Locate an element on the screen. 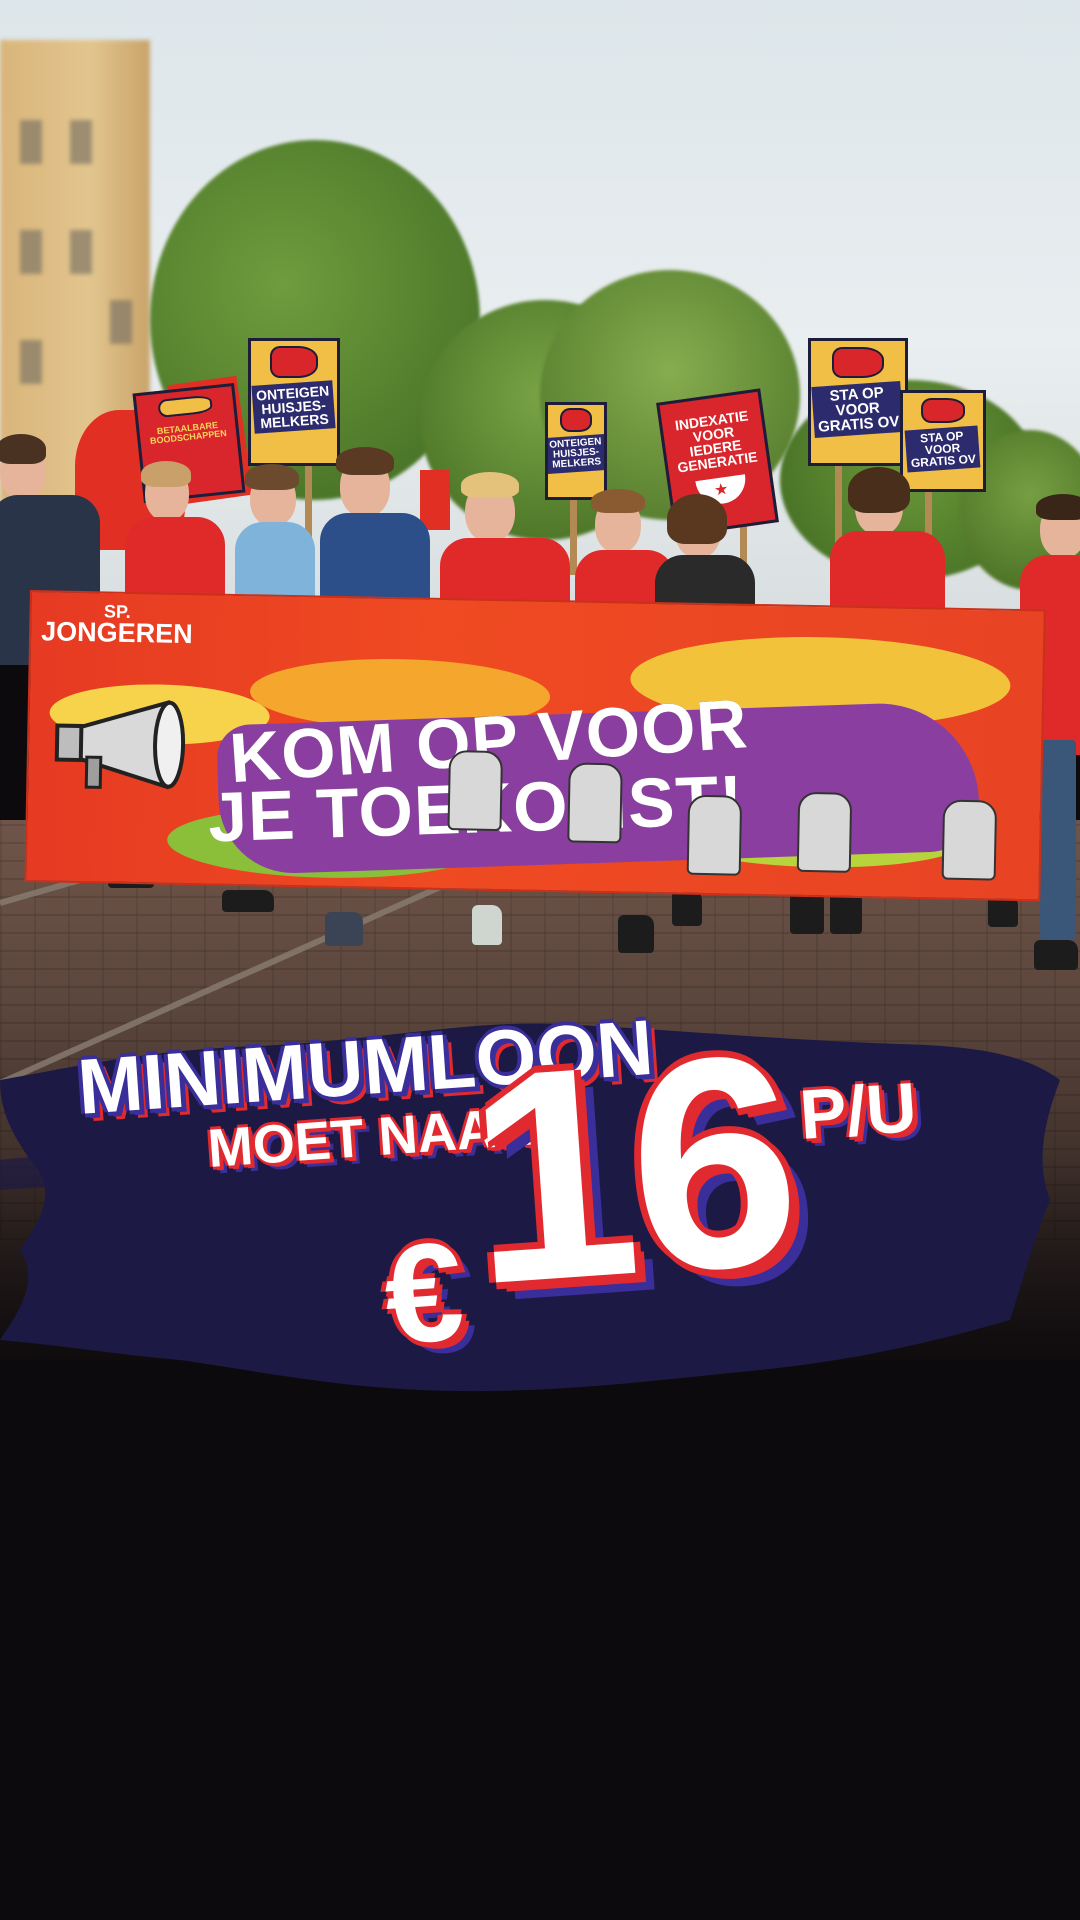 The height and width of the screenshot is (1920, 1080). logo-name-text: JONGEREN is located at coordinates (117, 633).